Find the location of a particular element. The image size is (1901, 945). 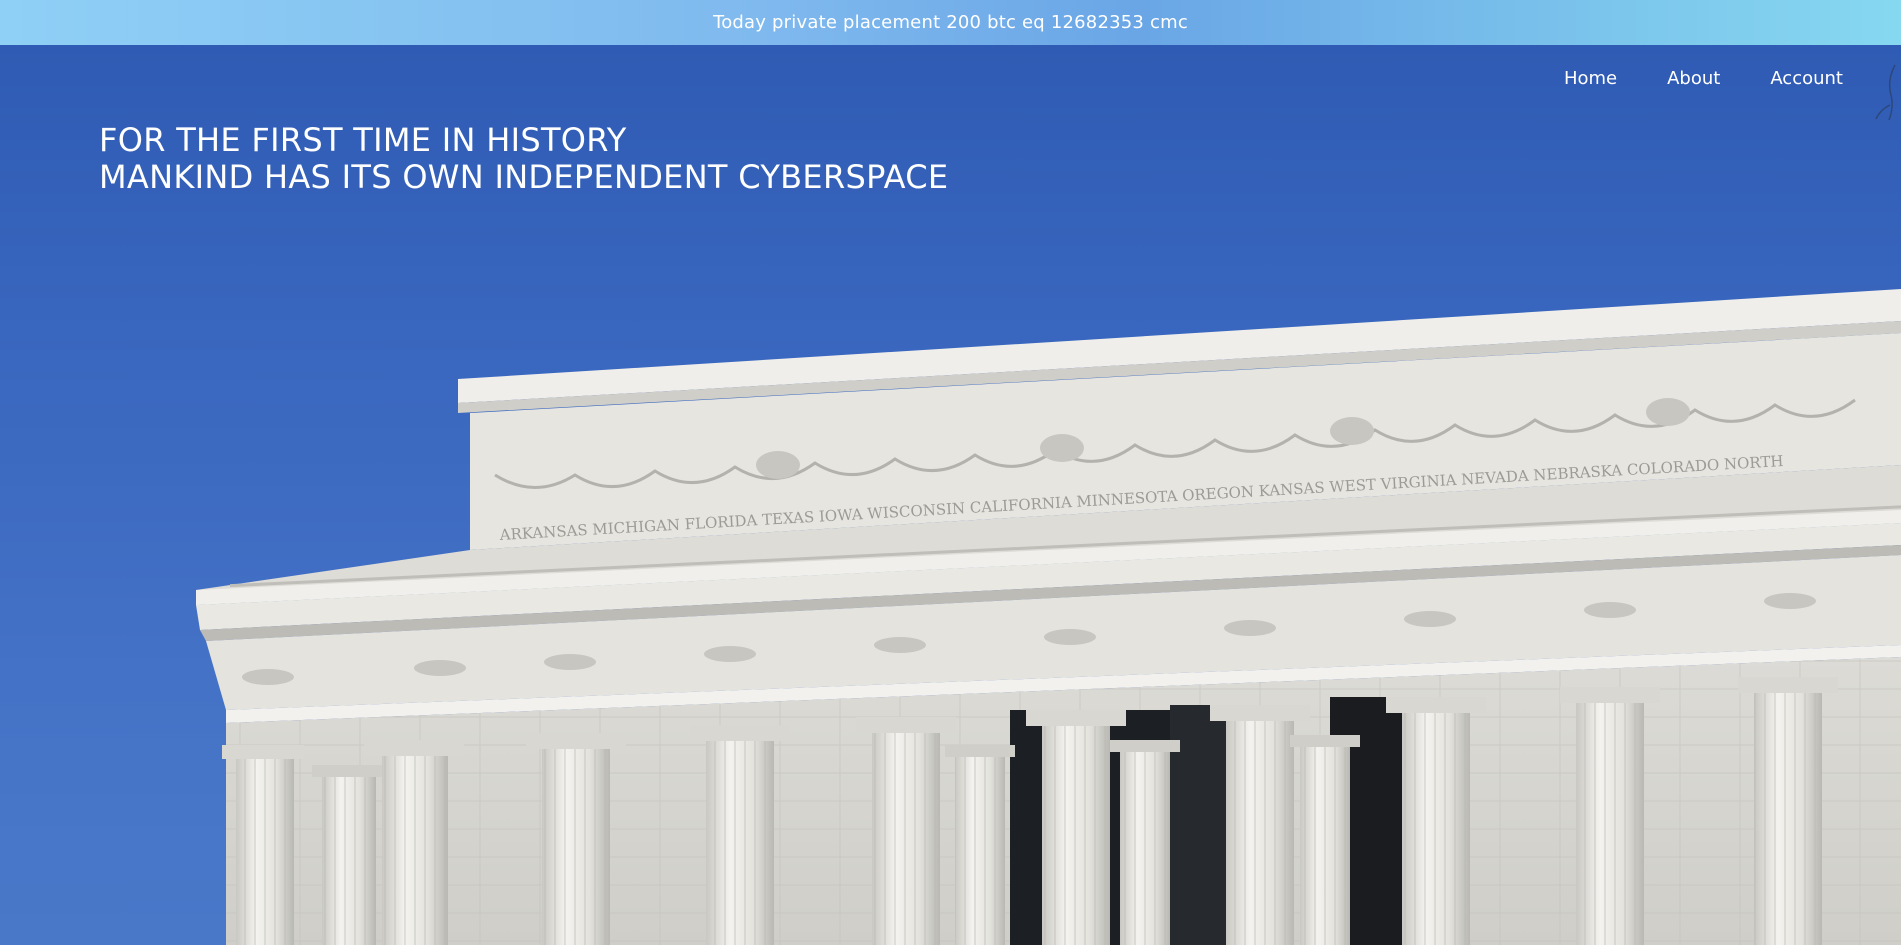

nav-account-link: Account is located at coordinates (1806, 78).